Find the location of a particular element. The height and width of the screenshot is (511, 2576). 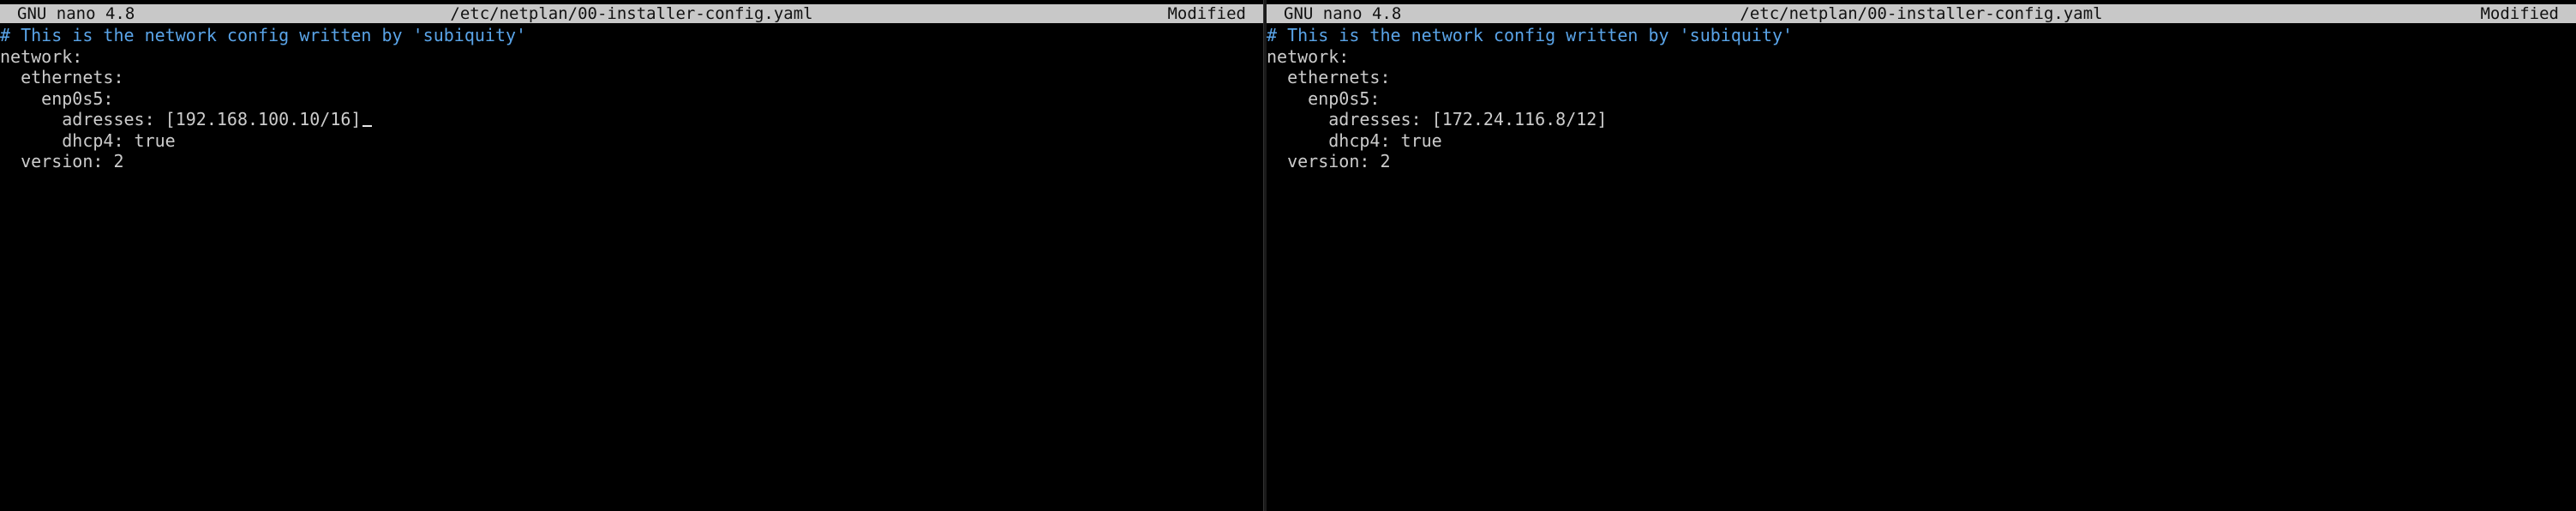

text-cursor is located at coordinates (367, 126).